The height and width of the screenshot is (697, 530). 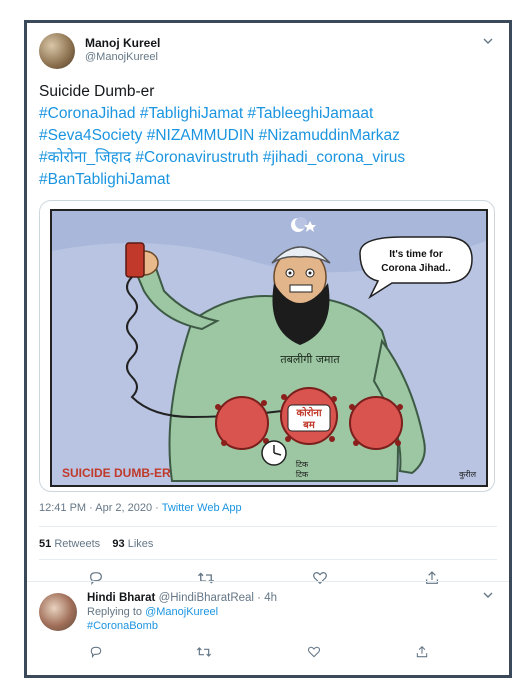 I want to click on timestamp-text: 12:41 PM · Apr 2, 2020 ·, so click(x=100, y=508).